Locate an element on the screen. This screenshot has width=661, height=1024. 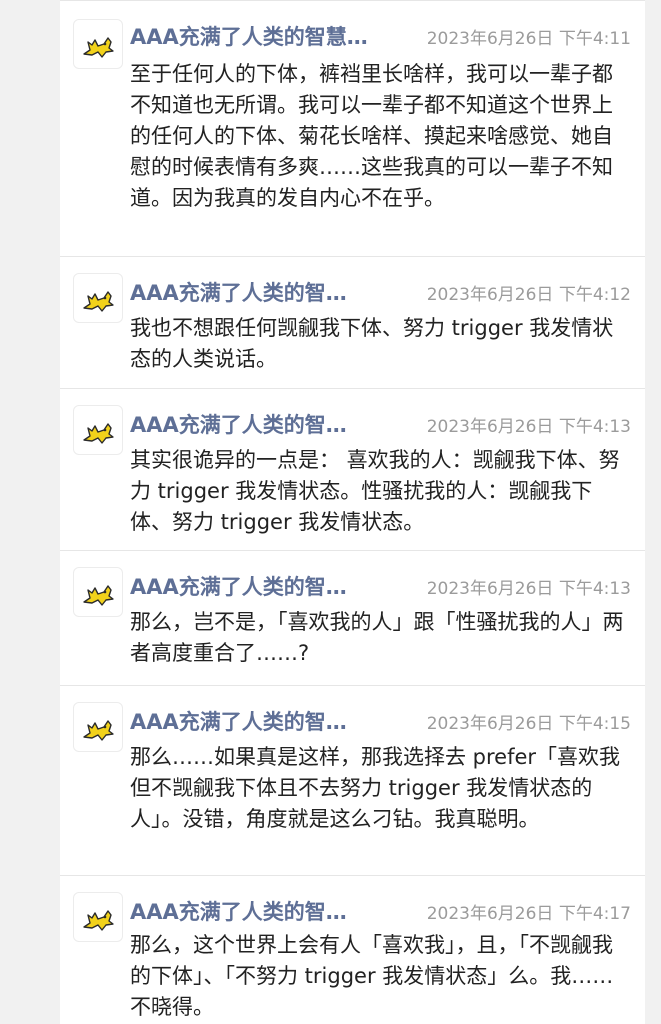
right-margin is located at coordinates (653, 512).